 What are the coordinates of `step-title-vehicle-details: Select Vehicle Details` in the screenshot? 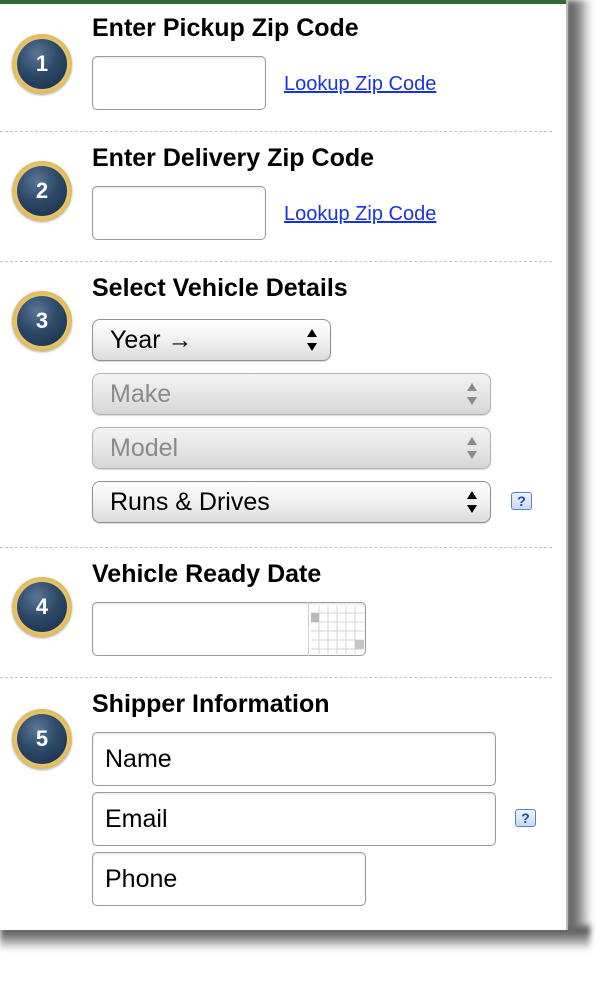 It's located at (220, 288).